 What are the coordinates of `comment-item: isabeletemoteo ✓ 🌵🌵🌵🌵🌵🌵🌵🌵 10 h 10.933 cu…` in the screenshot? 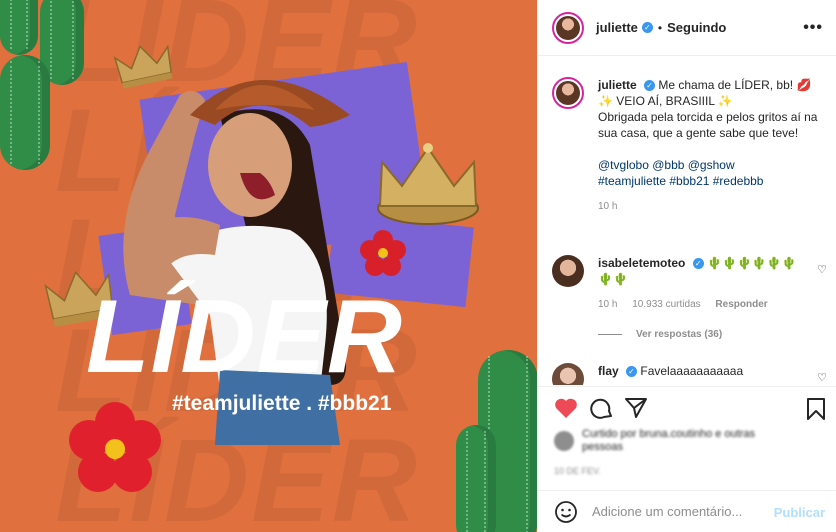 It's located at (689, 284).